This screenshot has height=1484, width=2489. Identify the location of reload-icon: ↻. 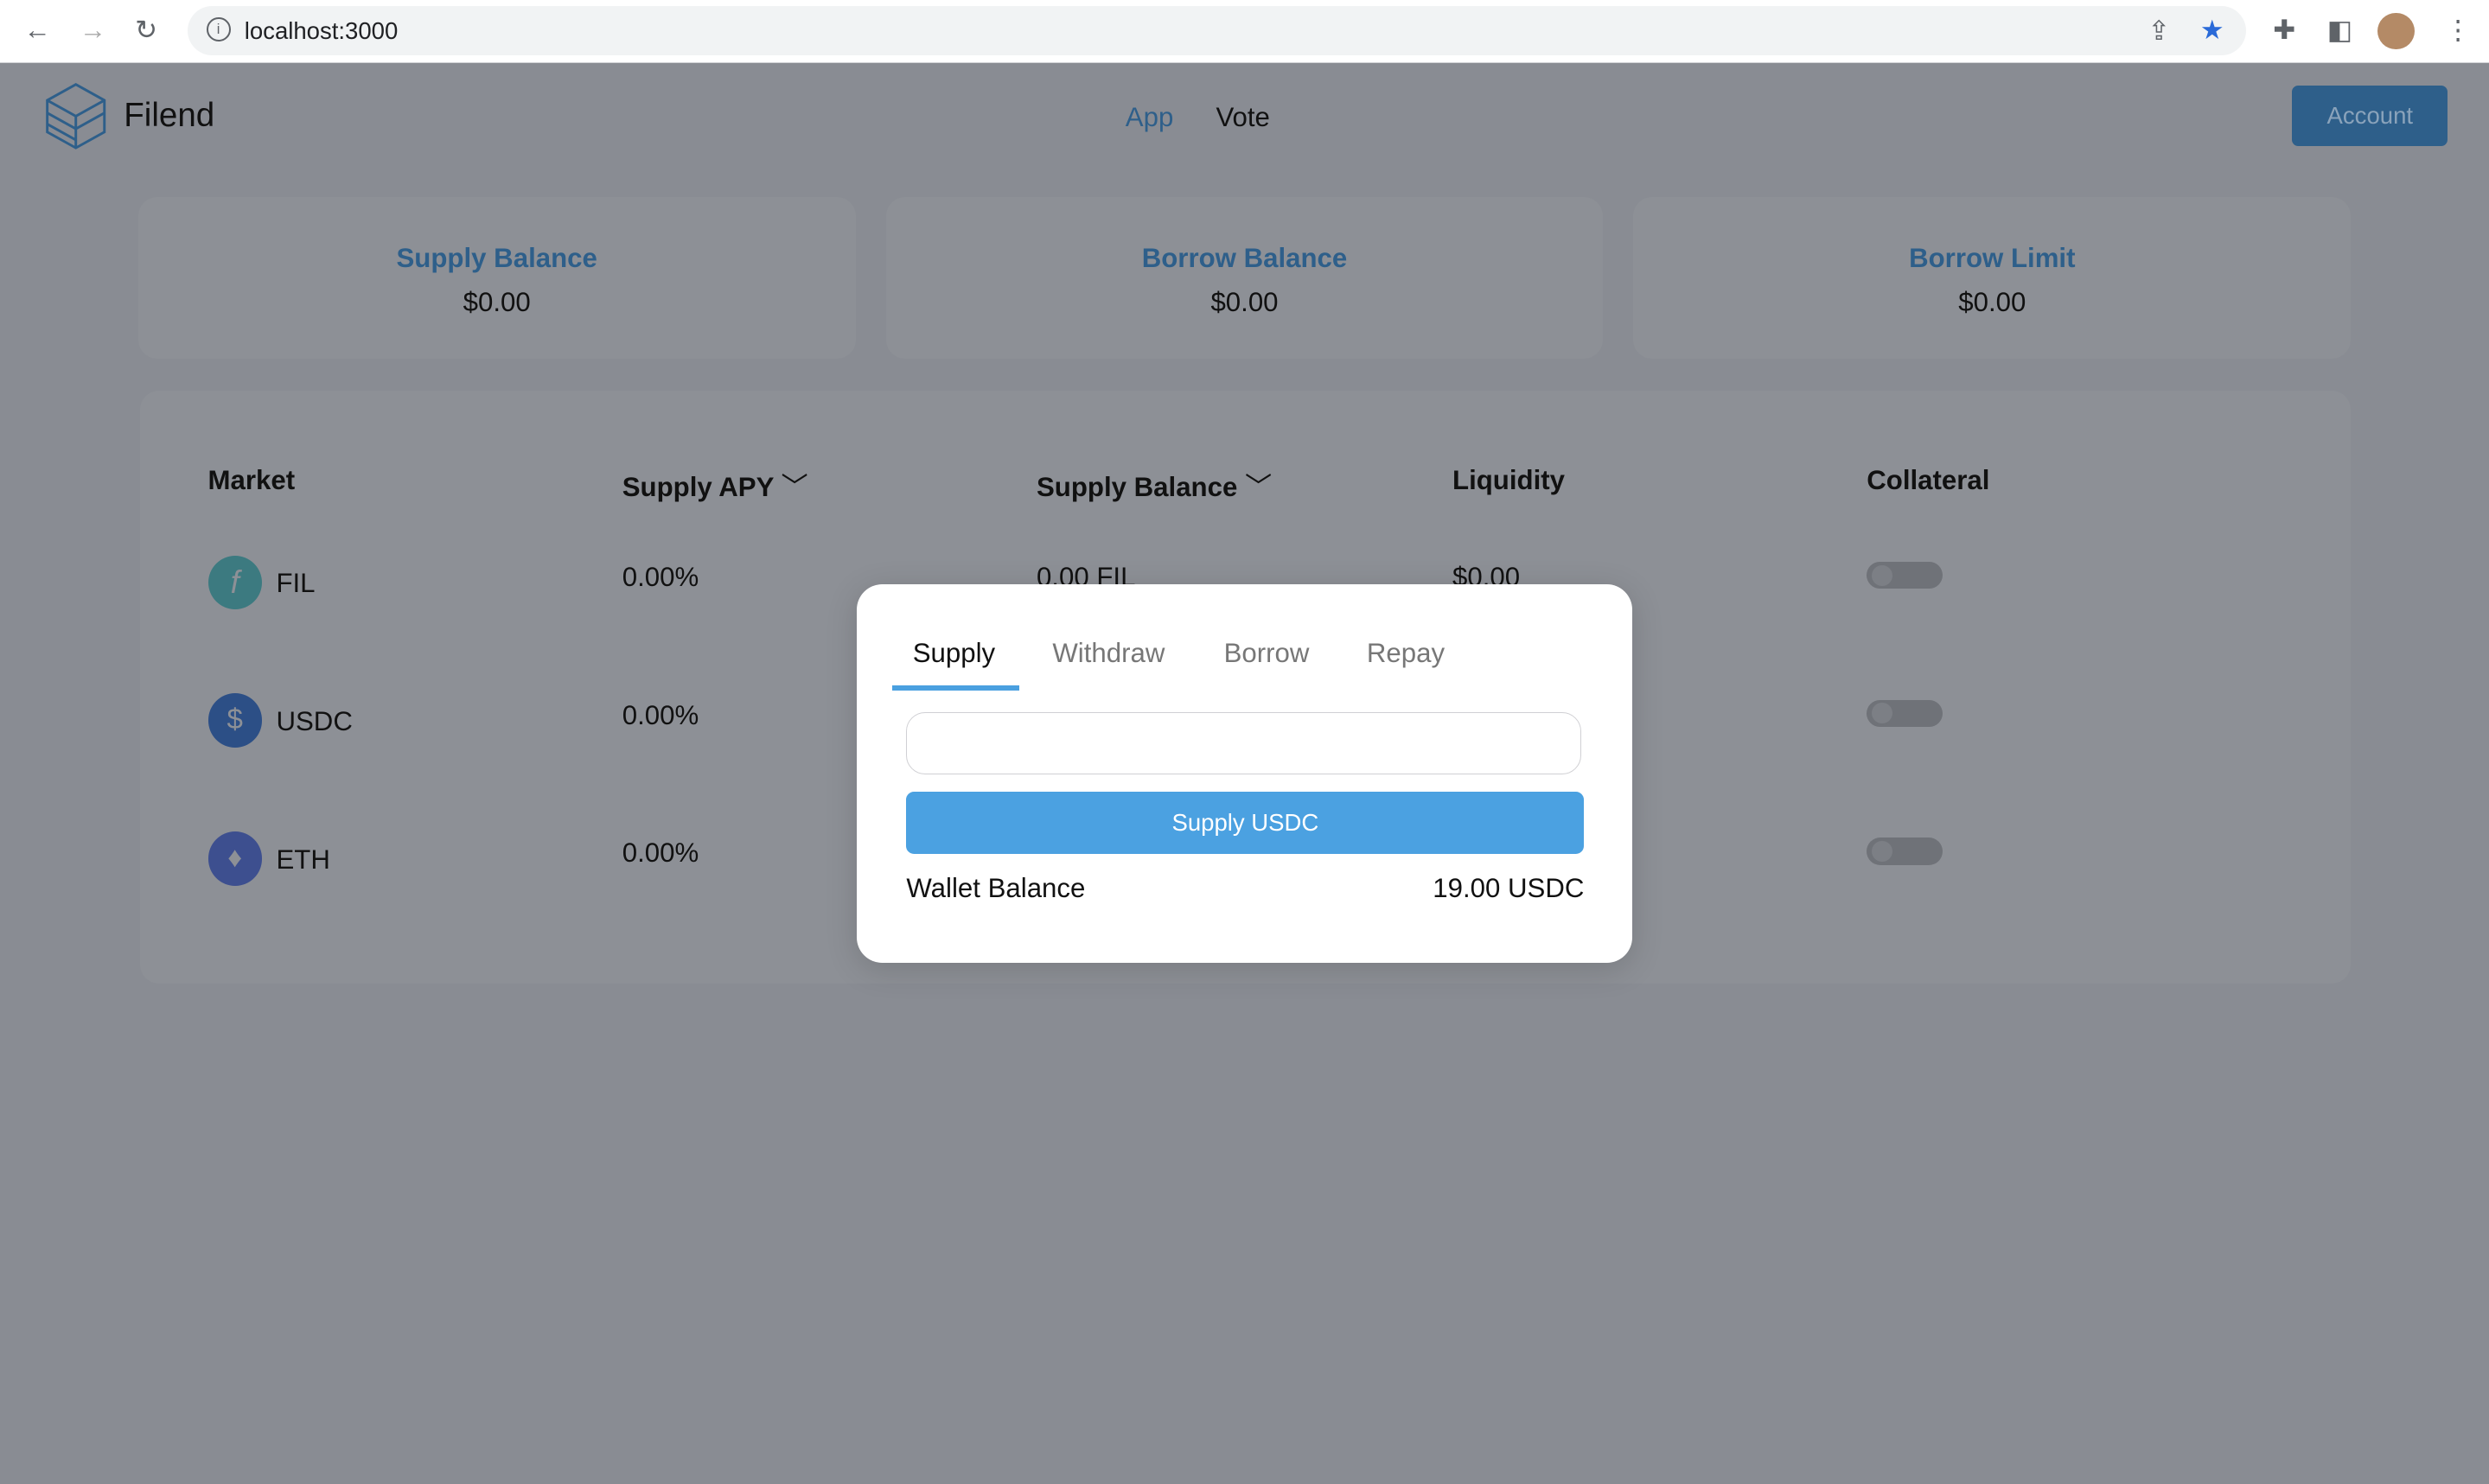
(146, 30).